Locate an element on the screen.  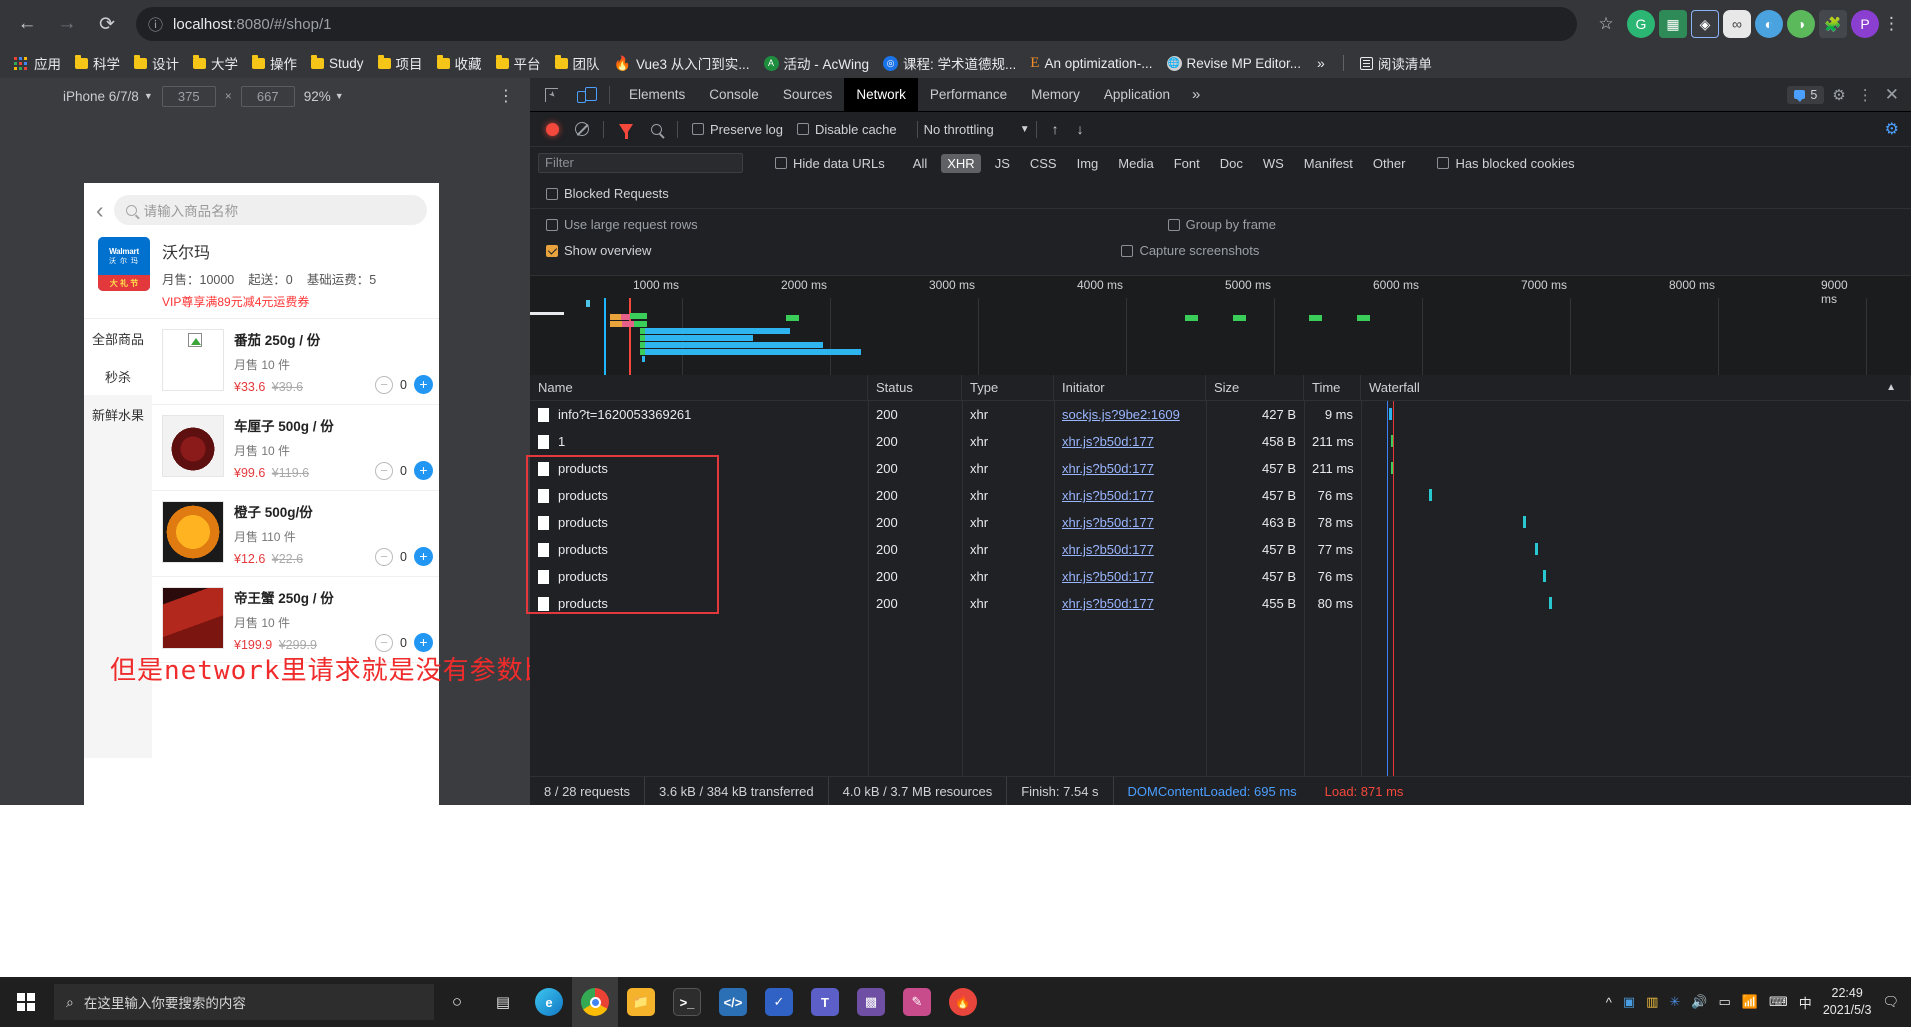
hide-data-urls-checkbox: Hide data URLs is located at coordinates (830, 163).